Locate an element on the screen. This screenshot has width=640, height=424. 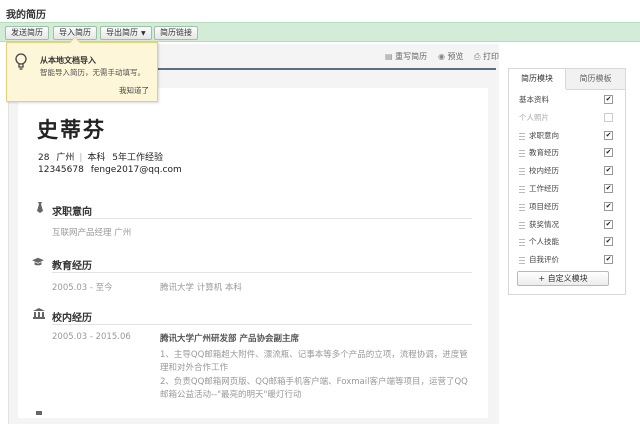
add-custom-module-button: + 自定义模块 is located at coordinates (563, 278).